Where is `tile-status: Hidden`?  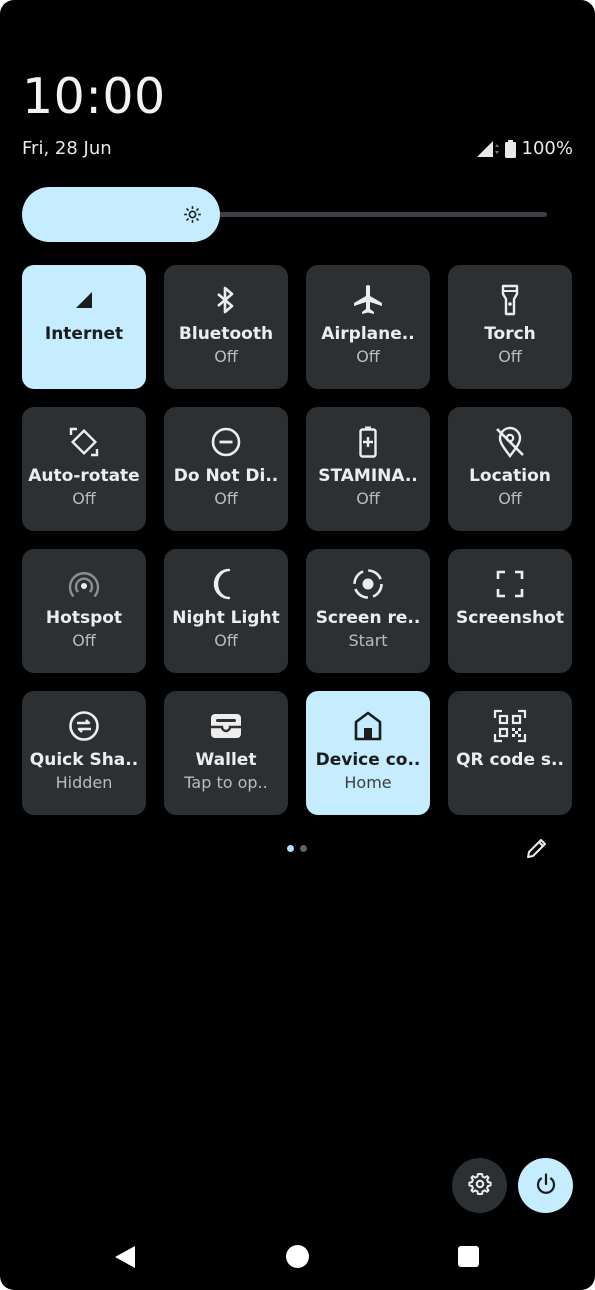 tile-status: Hidden is located at coordinates (84, 782).